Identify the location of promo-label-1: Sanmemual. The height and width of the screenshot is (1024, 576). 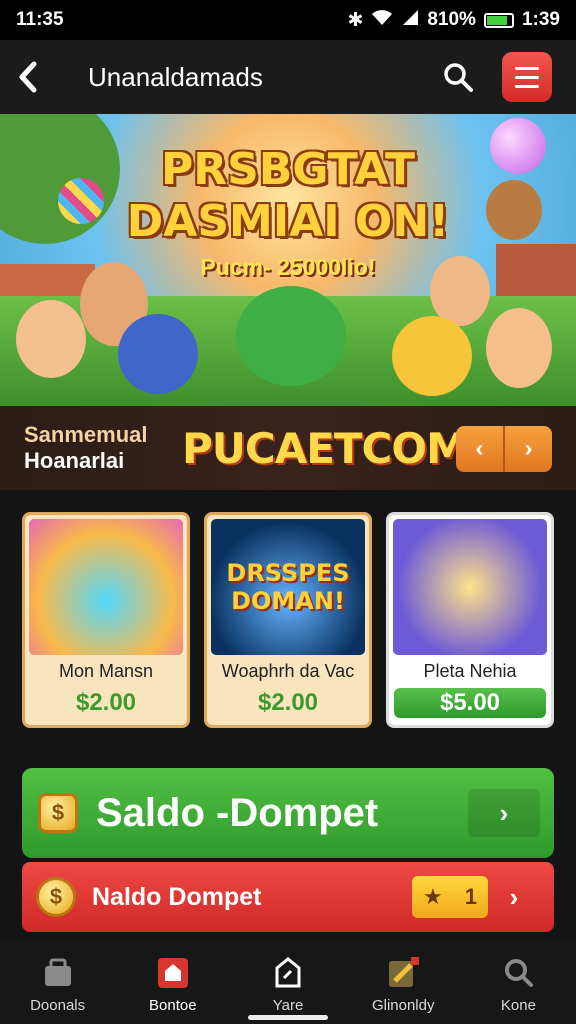
(86, 434).